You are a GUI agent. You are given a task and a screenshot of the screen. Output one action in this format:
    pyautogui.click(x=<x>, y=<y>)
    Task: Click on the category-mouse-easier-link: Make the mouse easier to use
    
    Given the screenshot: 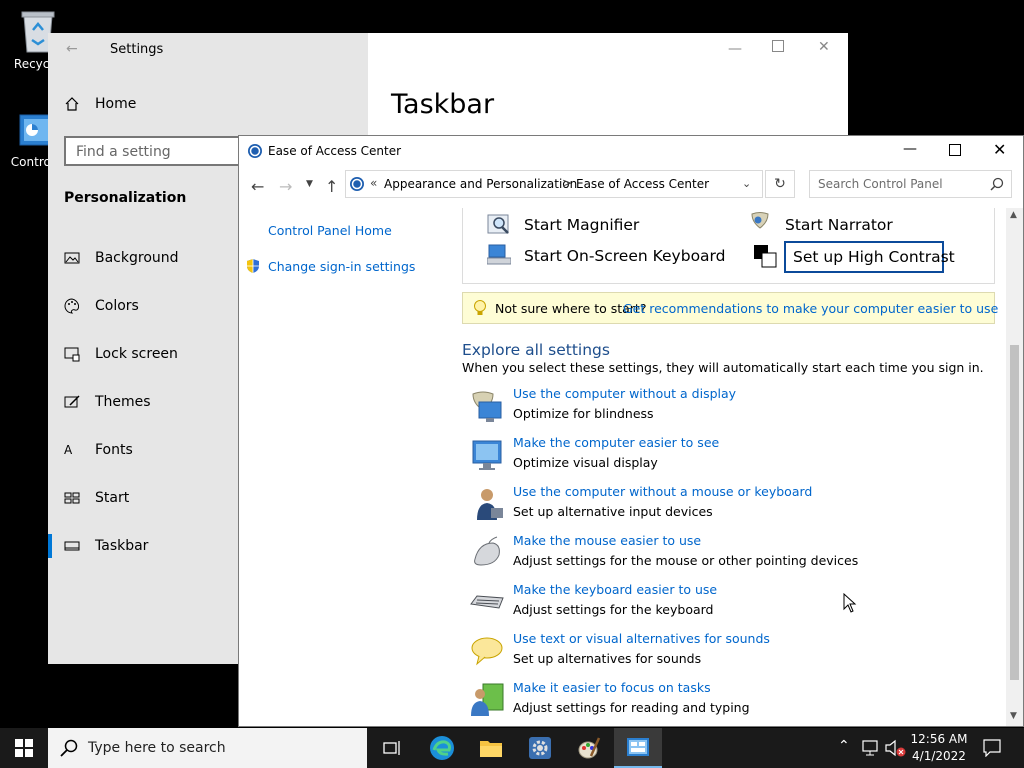 What is the action you would take?
    pyautogui.click(x=607, y=540)
    